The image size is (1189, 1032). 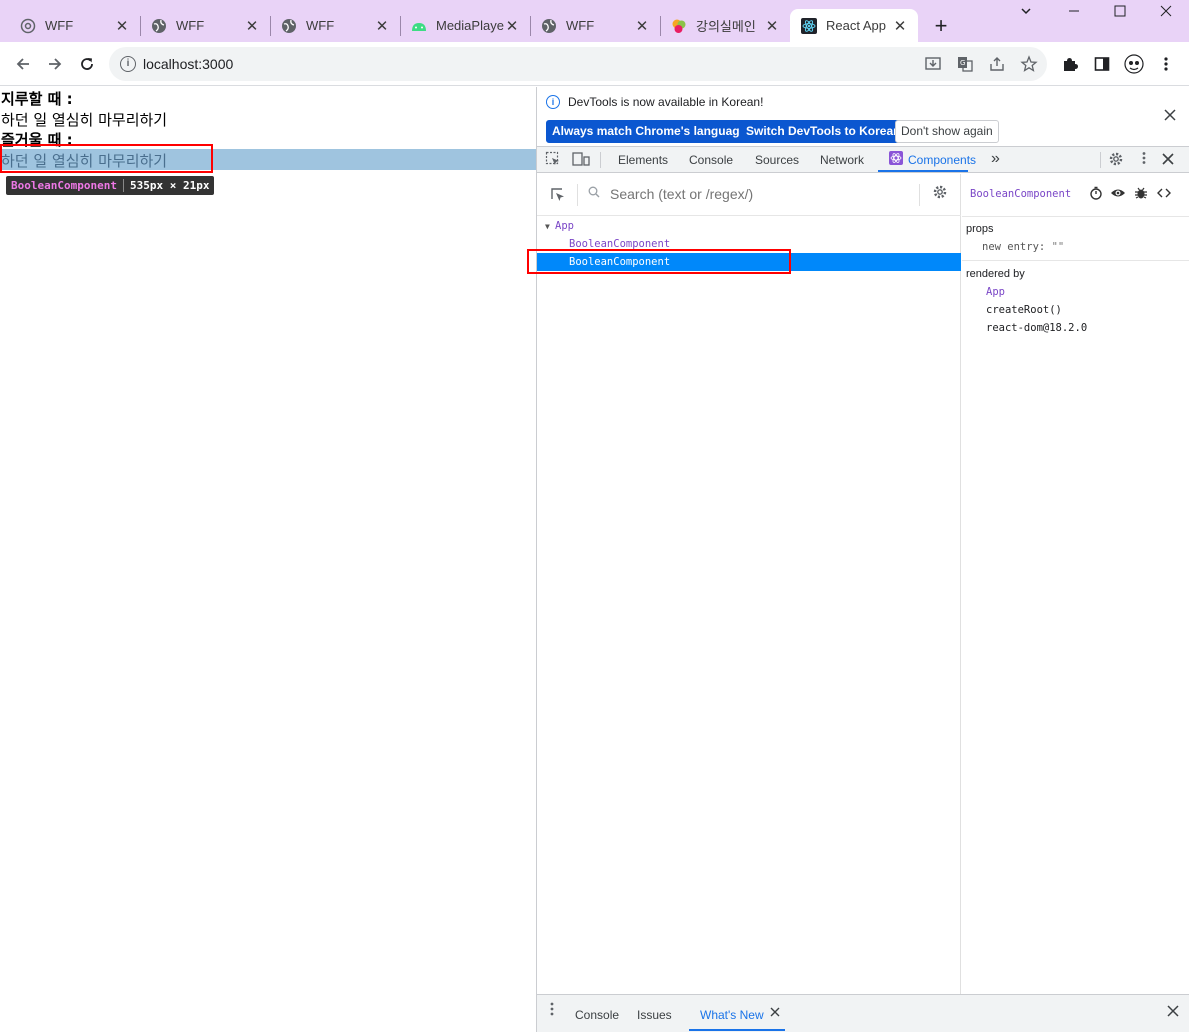 I want to click on globe-icon, so click(x=159, y=26).